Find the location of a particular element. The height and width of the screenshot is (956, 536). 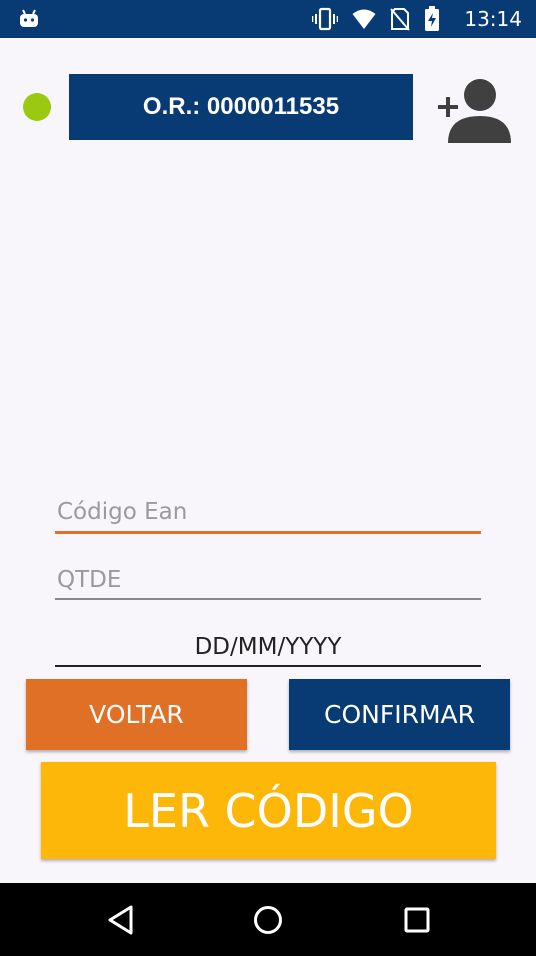

status-bar: 13:14 is located at coordinates (268, 19).